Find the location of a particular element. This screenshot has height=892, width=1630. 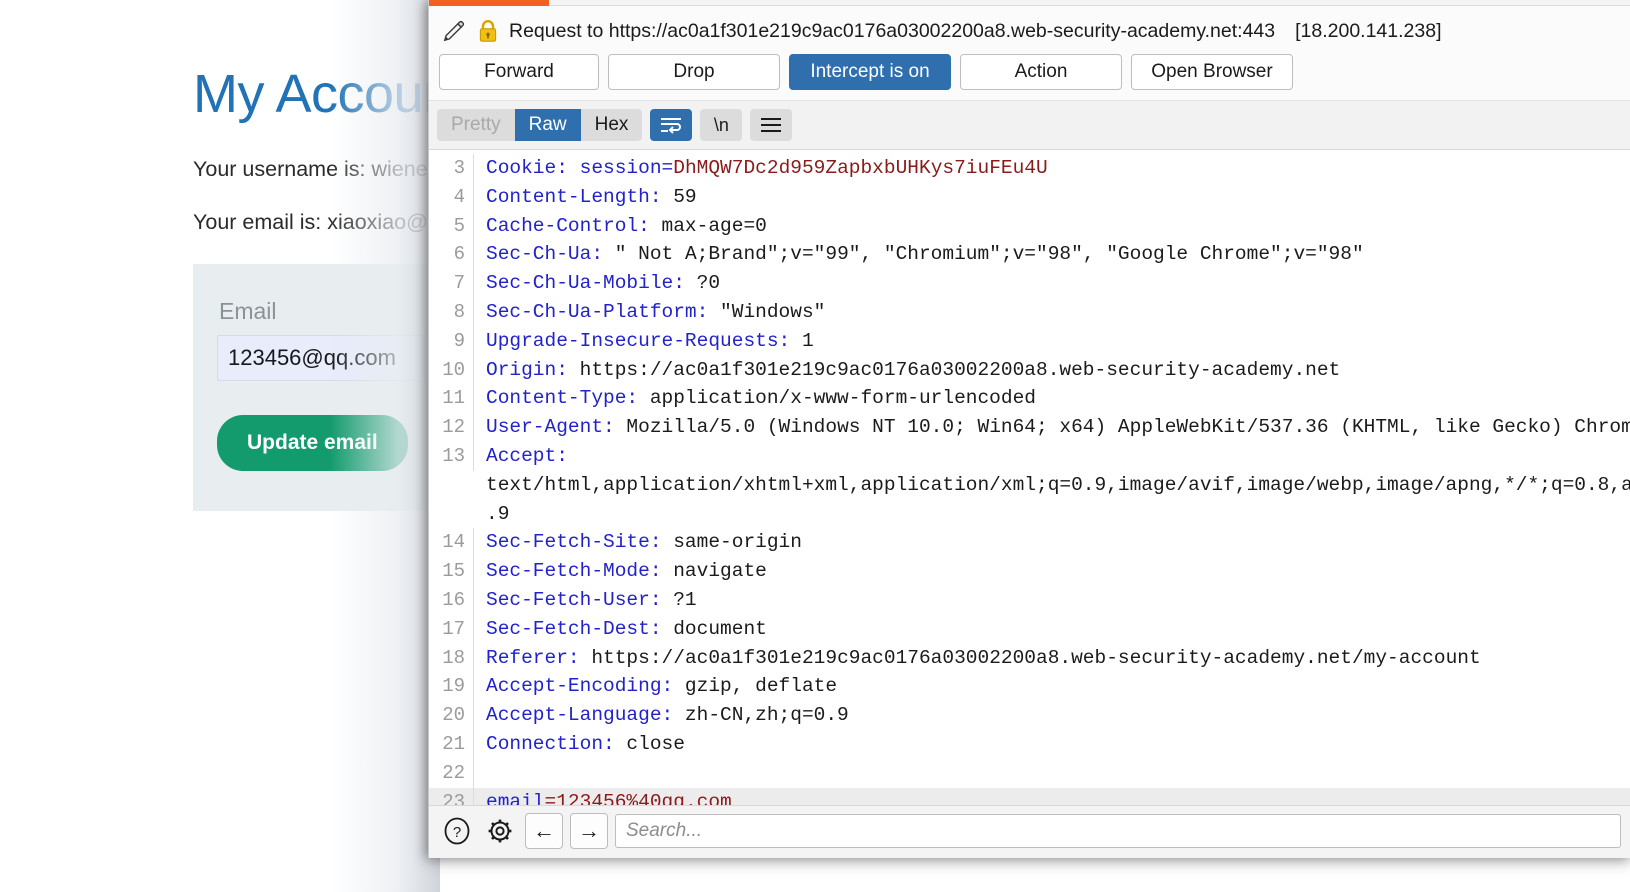

request-target-ip: [18.200.141.238] is located at coordinates (1368, 30).